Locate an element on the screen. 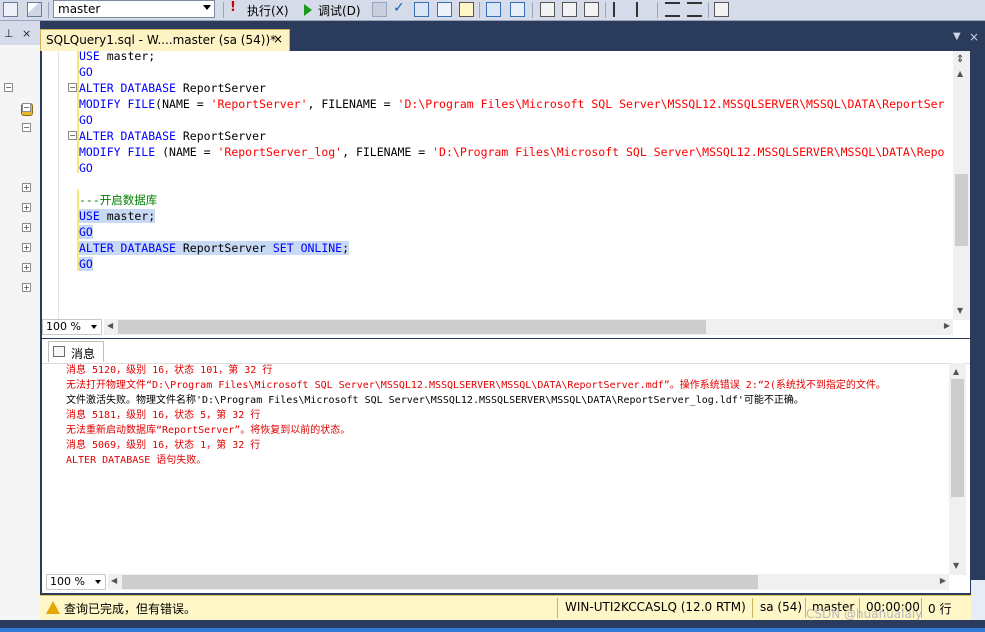 The height and width of the screenshot is (632, 985). status-message: 查询已完成，但有错误。 is located at coordinates (130, 609).